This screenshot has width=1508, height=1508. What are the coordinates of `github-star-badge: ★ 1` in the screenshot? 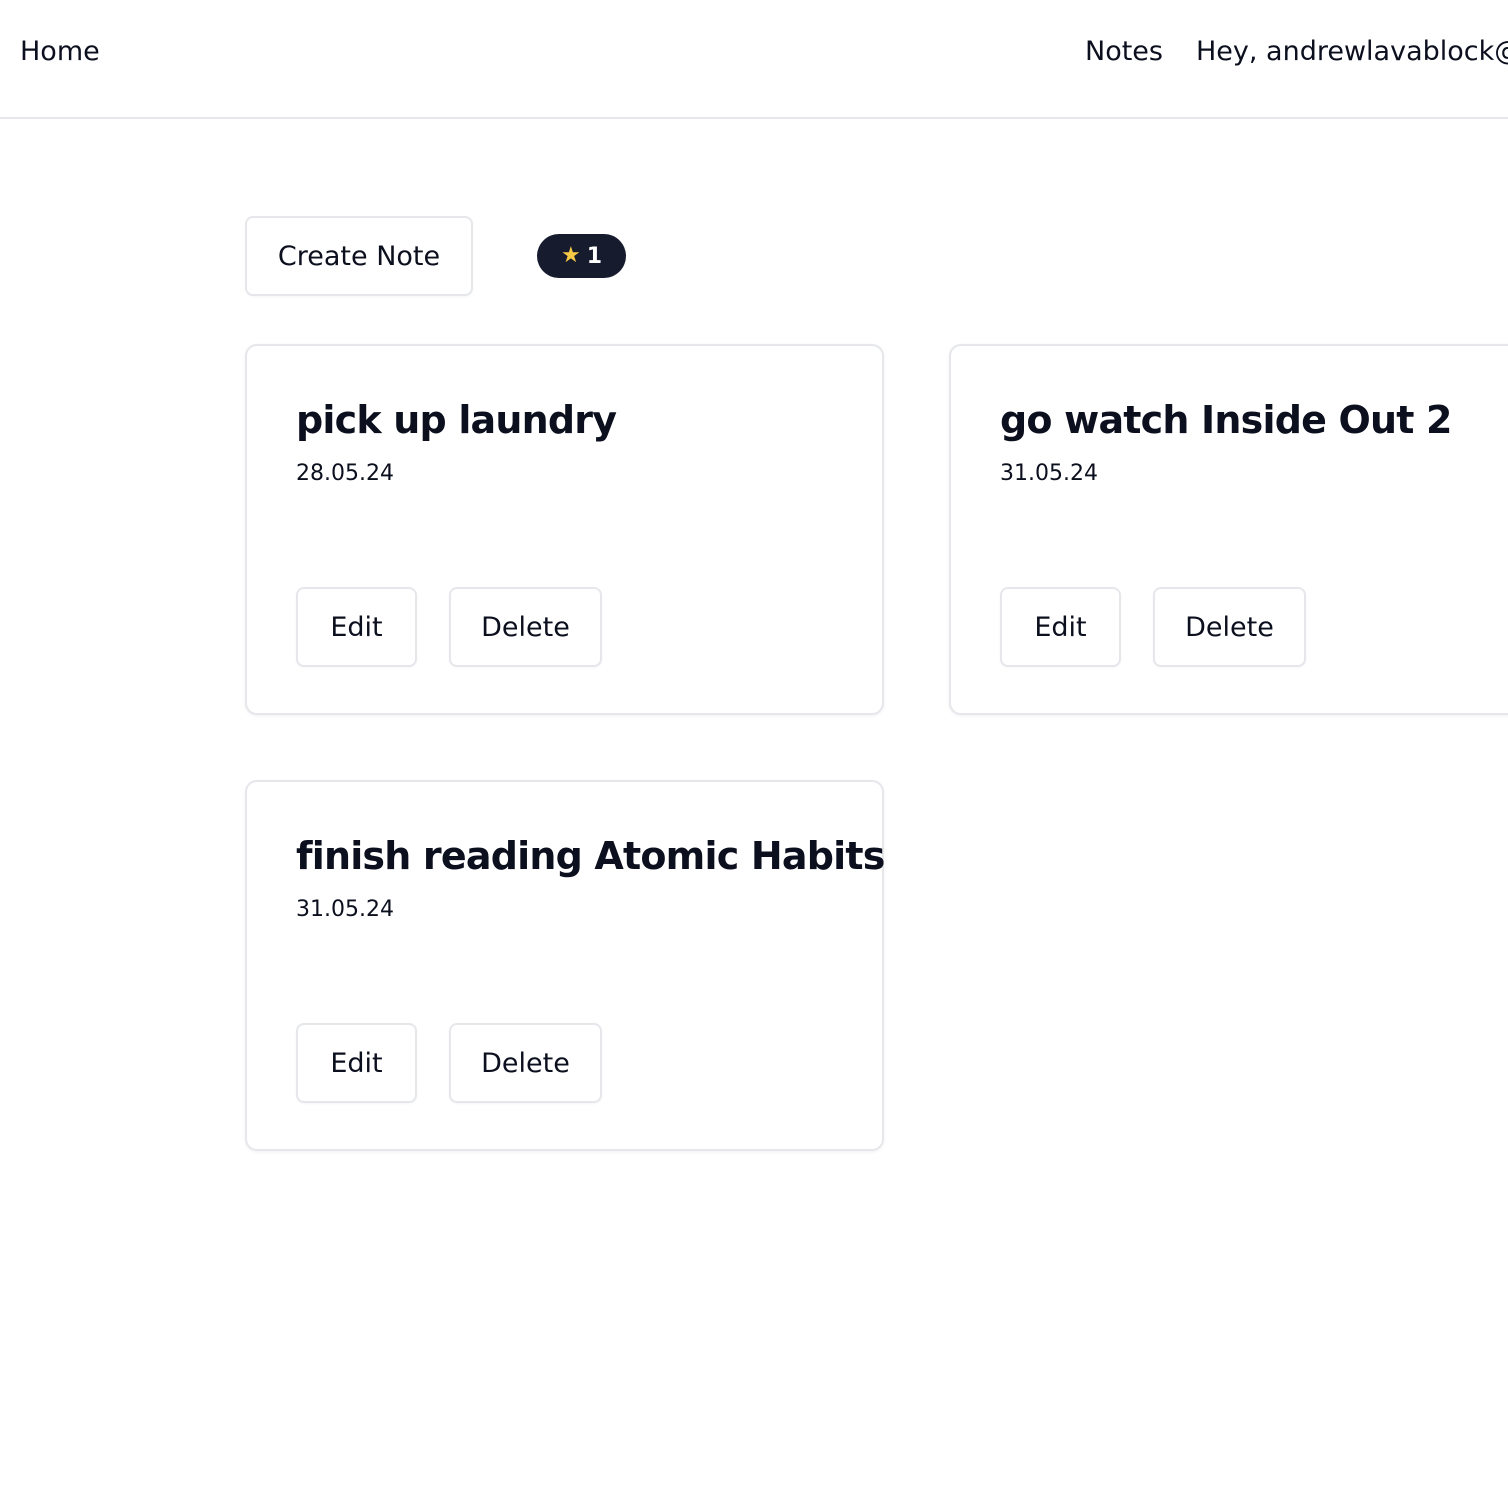 It's located at (581, 256).